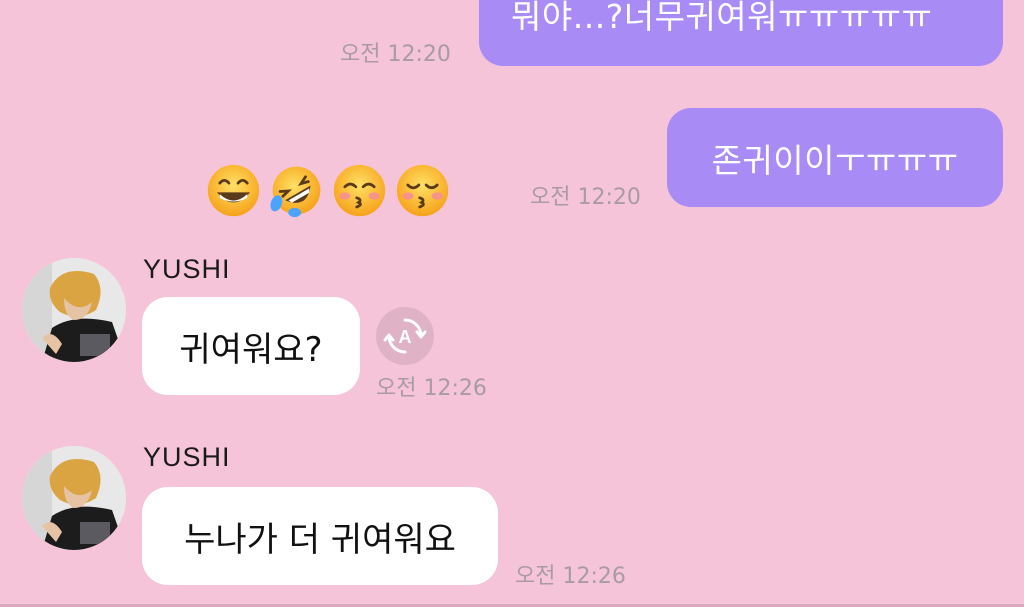  I want to click on rolling-on-floor-laughing-icon, so click(295, 192).